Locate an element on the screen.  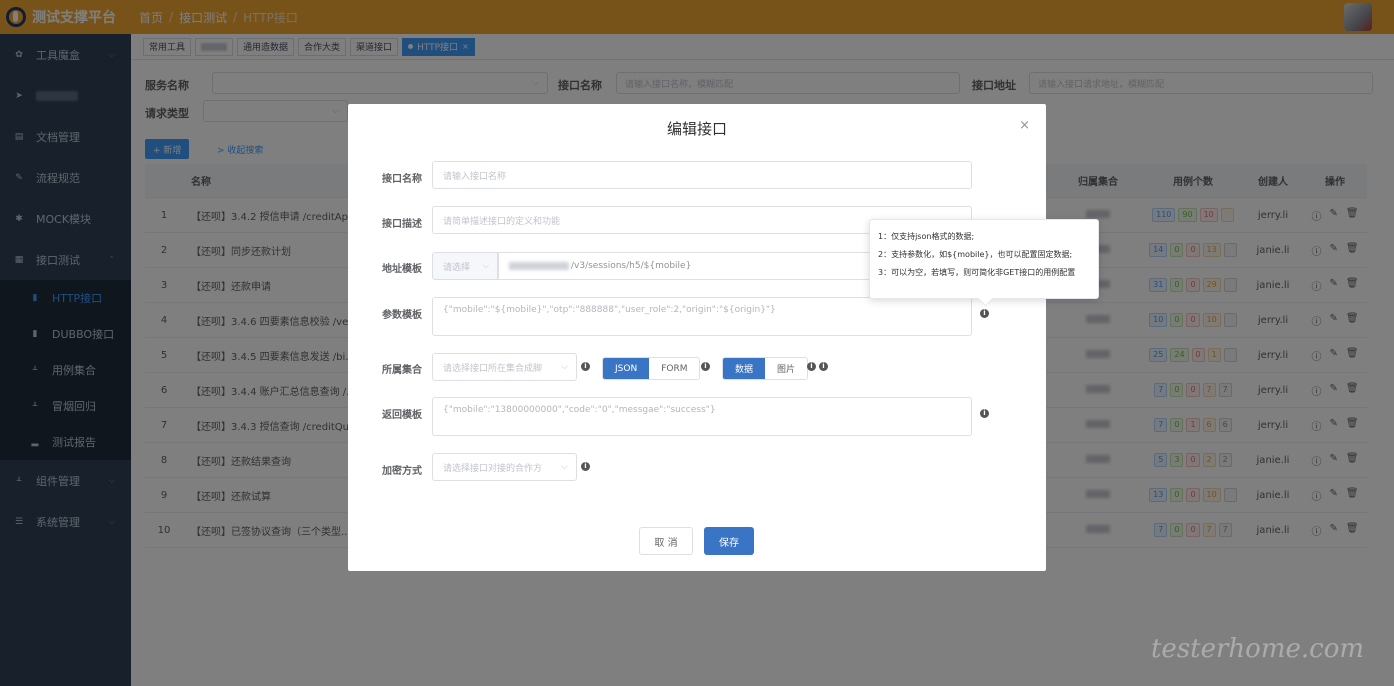
placeholder: 请选择 is located at coordinates (457, 267).